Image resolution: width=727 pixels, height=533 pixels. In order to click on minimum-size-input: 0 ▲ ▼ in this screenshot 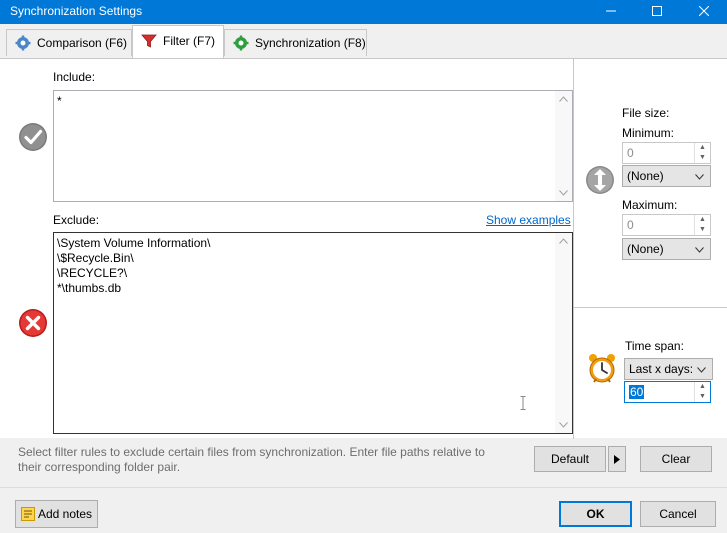, I will do `click(666, 153)`.